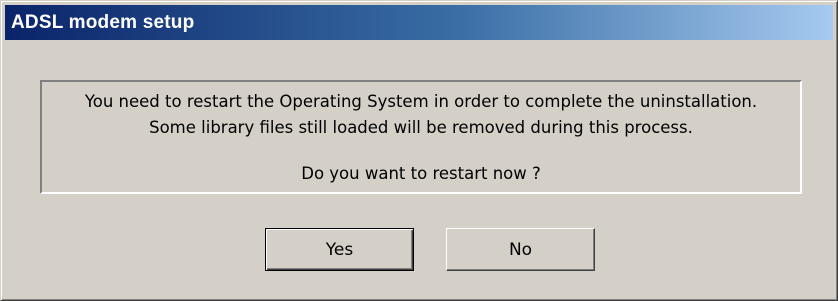 The height and width of the screenshot is (301, 838). I want to click on no-button: No, so click(520, 249).